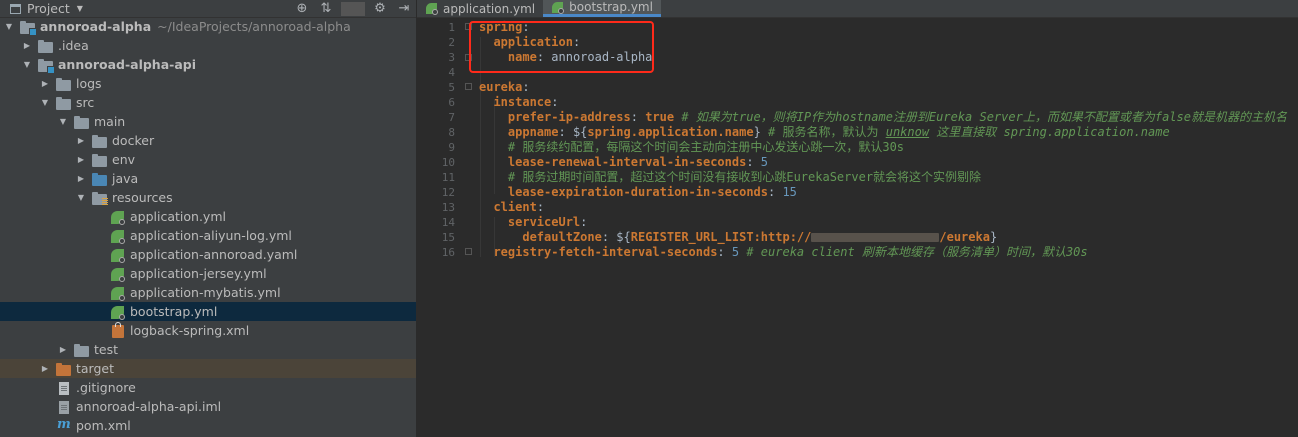 Image resolution: width=1298 pixels, height=437 pixels. What do you see at coordinates (124, 159) in the screenshot?
I see `tree-item-label: env` at bounding box center [124, 159].